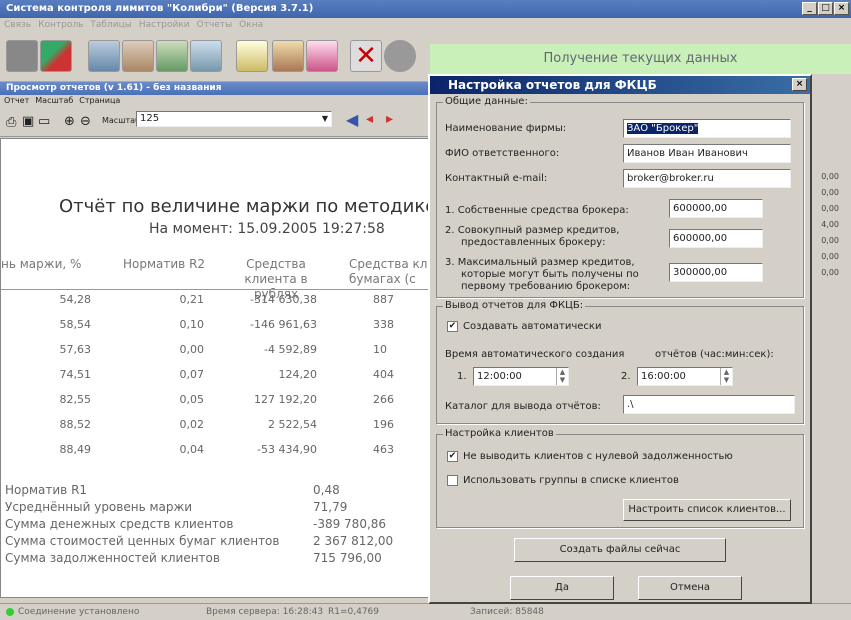  I want to click on summary-value: 715 796,00, so click(347, 558).